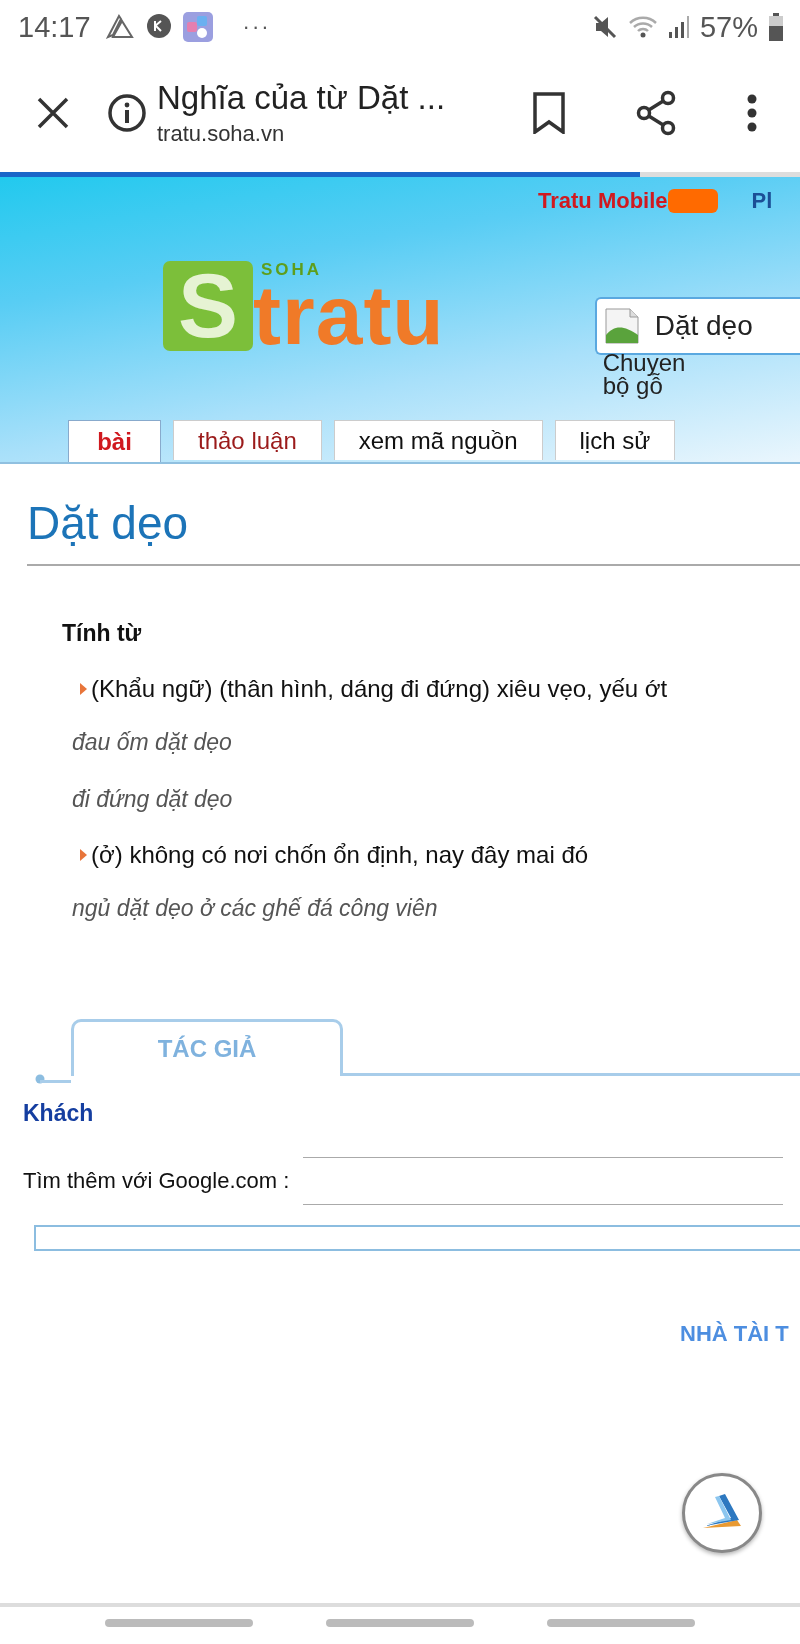 The height and width of the screenshot is (1644, 800). Describe the element at coordinates (549, 113) in the screenshot. I see `bookmark-icon` at that location.